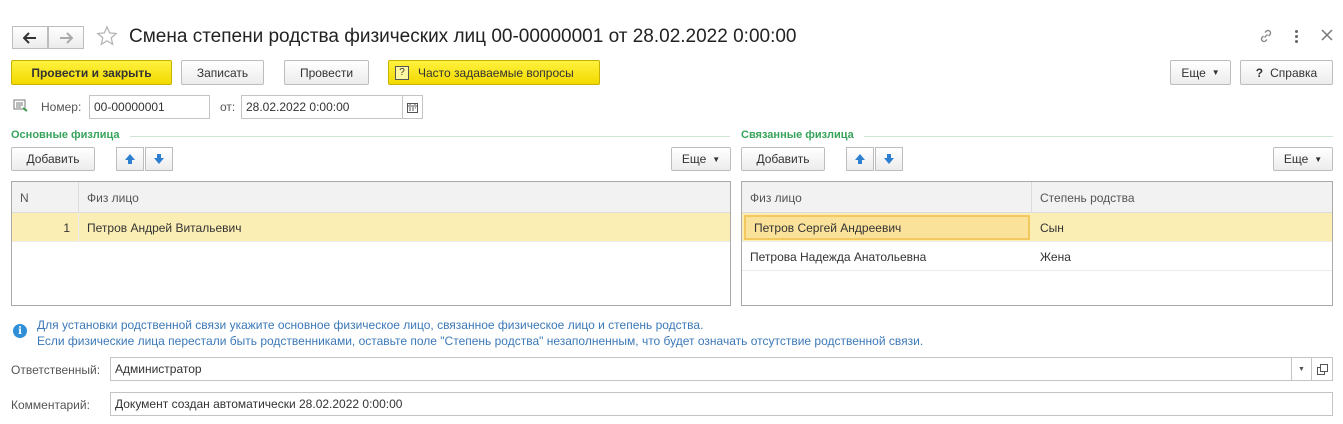 The width and height of the screenshot is (1343, 424). I want to click on column-header: Степень родства, so click(1182, 197).